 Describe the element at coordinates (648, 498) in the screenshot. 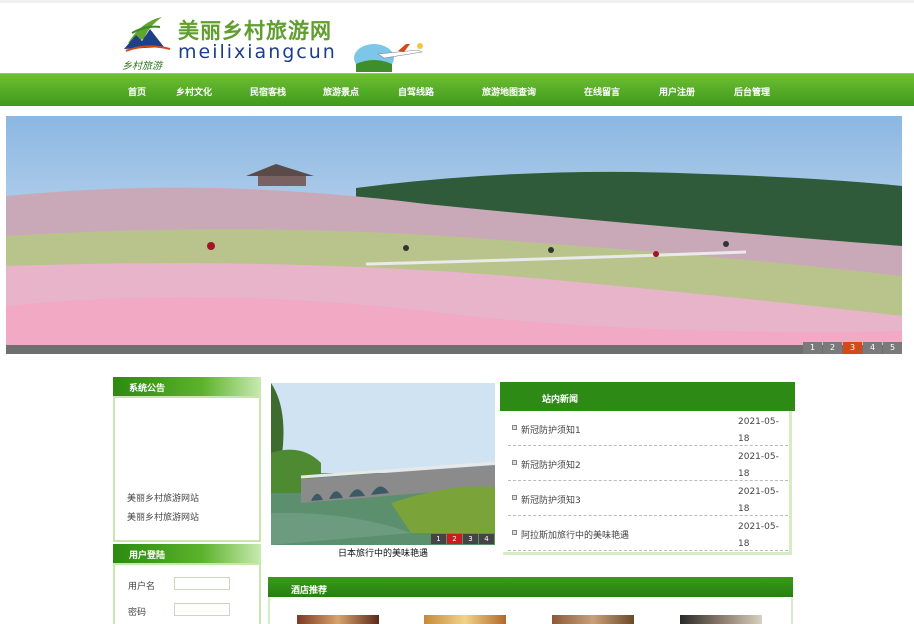

I see `news-item: 新冠防护须知3 2021-05-18` at that location.